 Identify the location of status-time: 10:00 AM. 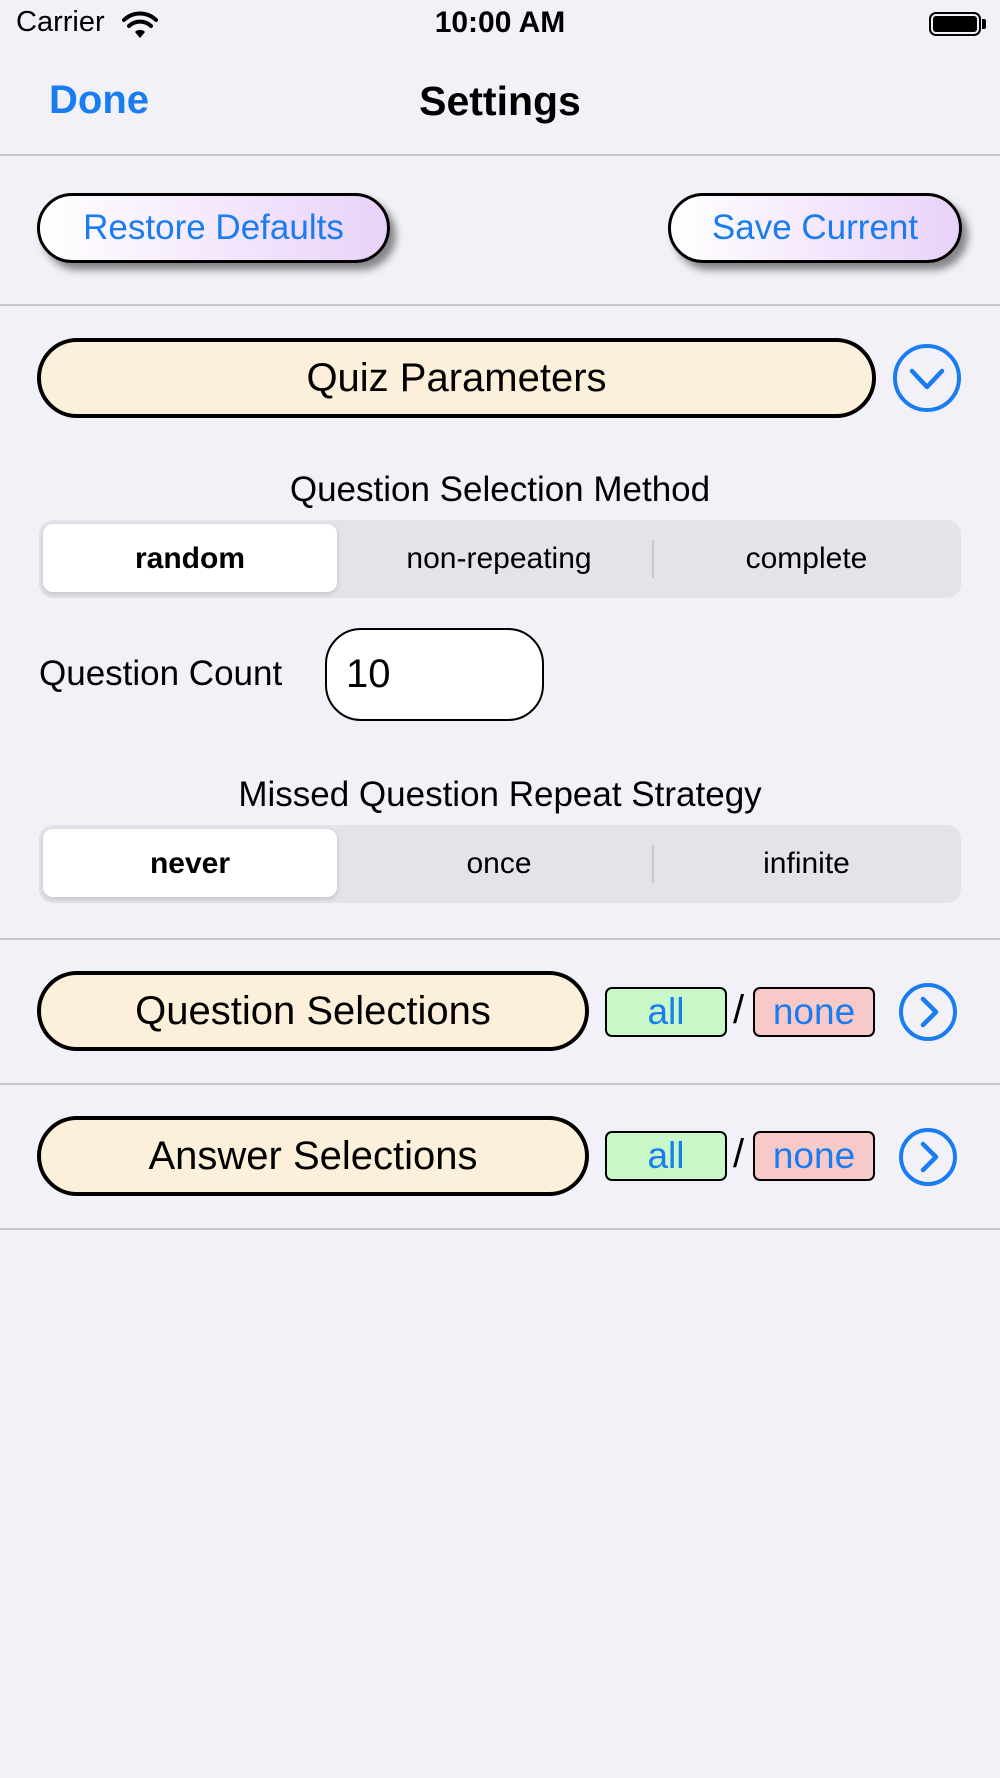
(500, 22).